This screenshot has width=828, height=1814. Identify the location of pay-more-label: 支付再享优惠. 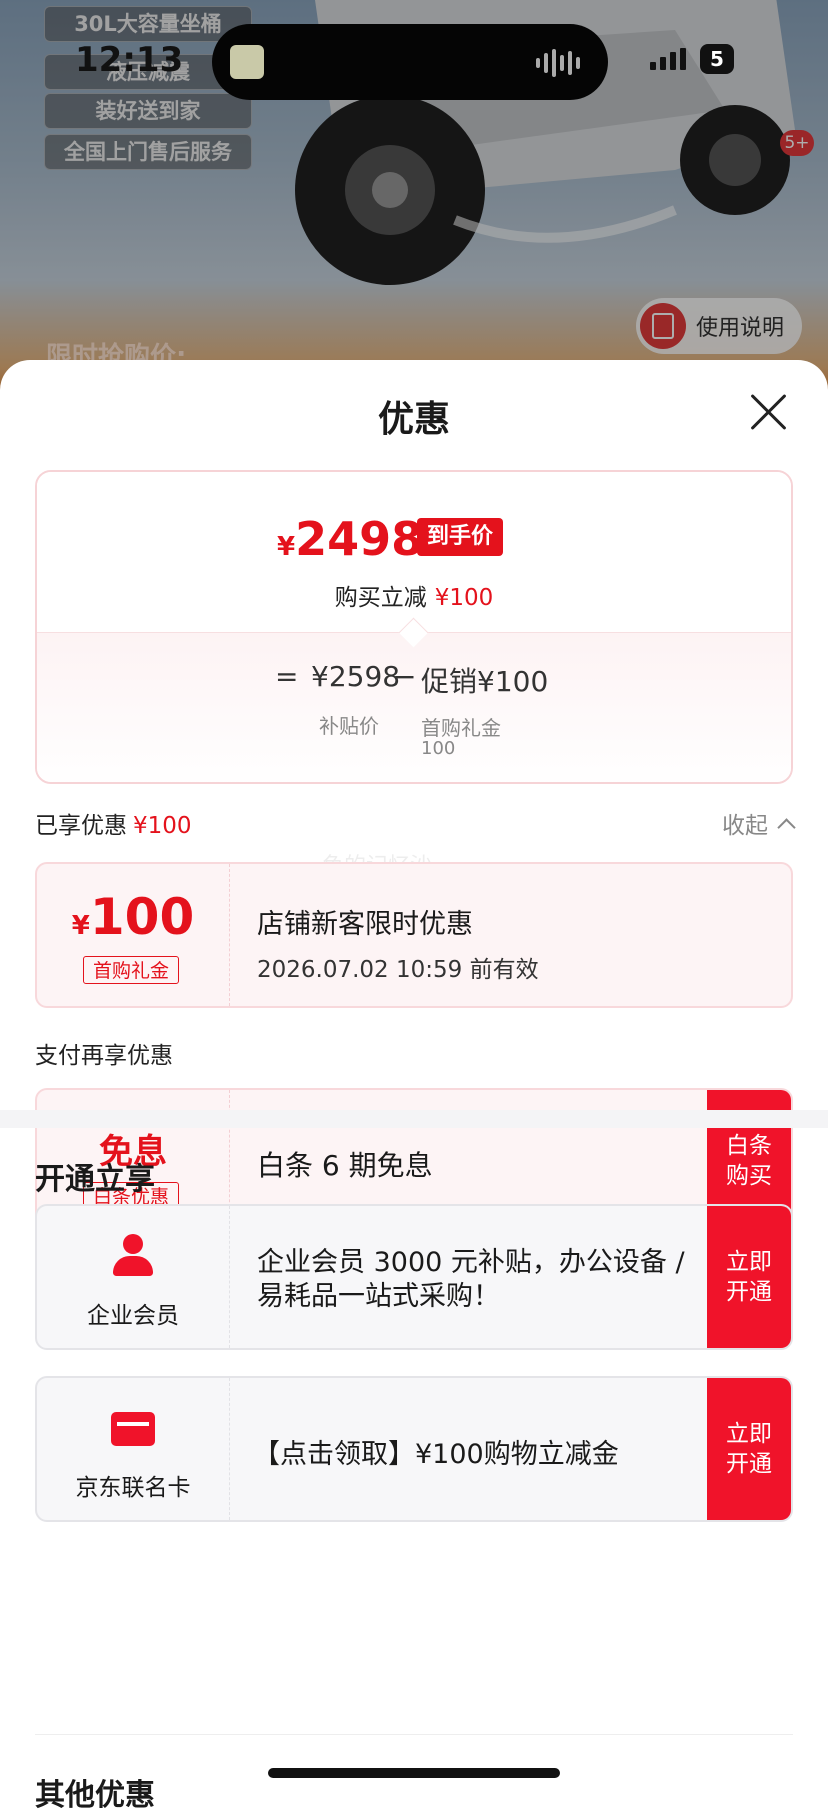
(104, 1056).